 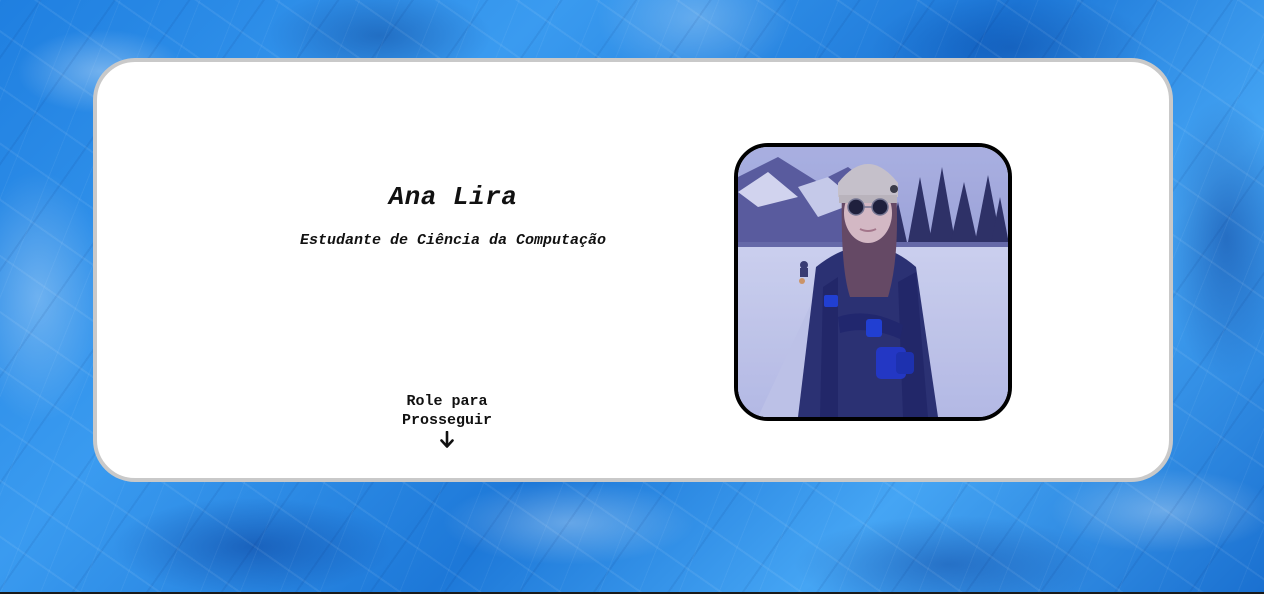 I want to click on profile-photo-illustration, so click(x=873, y=282).